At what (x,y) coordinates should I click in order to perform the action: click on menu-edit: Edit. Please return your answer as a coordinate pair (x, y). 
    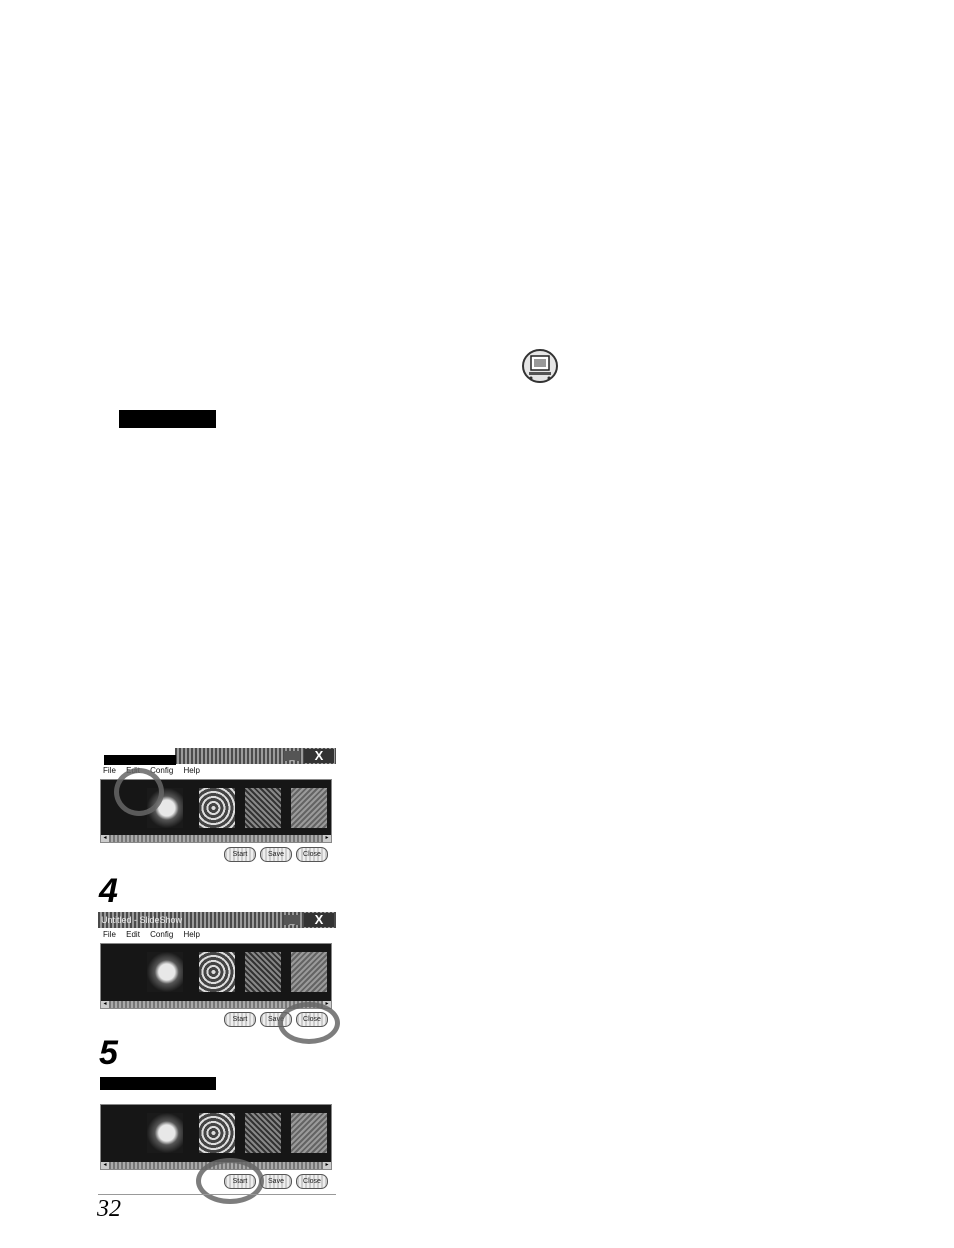
    Looking at the image, I should click on (133, 934).